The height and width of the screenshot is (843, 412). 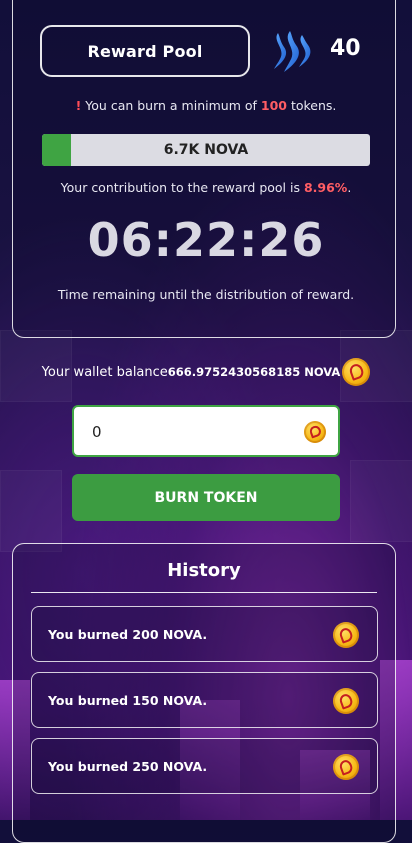 What do you see at coordinates (78, 105) in the screenshot?
I see `warning-icon: !` at bounding box center [78, 105].